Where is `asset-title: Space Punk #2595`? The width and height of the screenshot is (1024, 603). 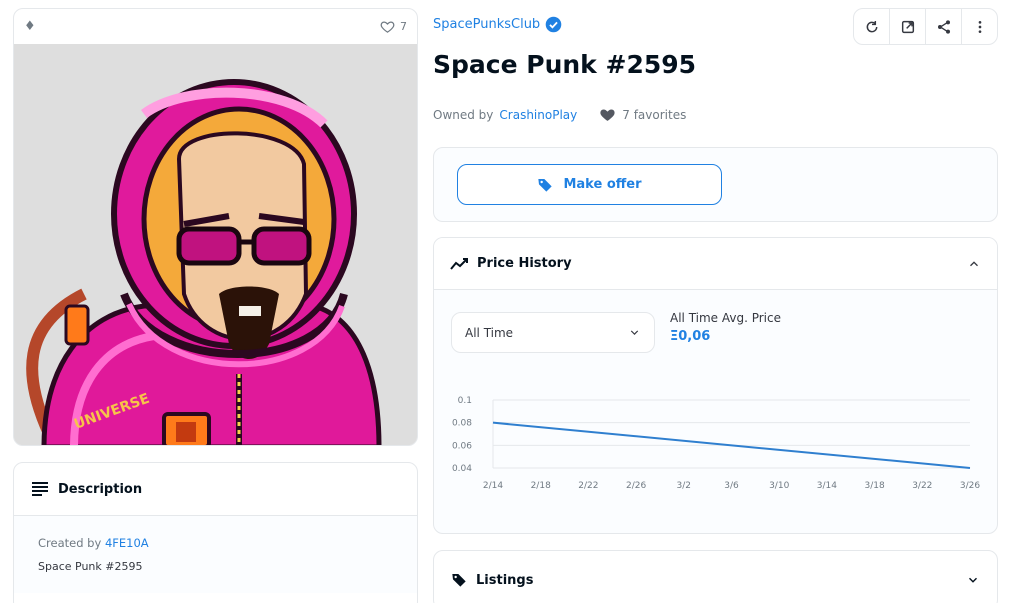 asset-title: Space Punk #2595 is located at coordinates (565, 64).